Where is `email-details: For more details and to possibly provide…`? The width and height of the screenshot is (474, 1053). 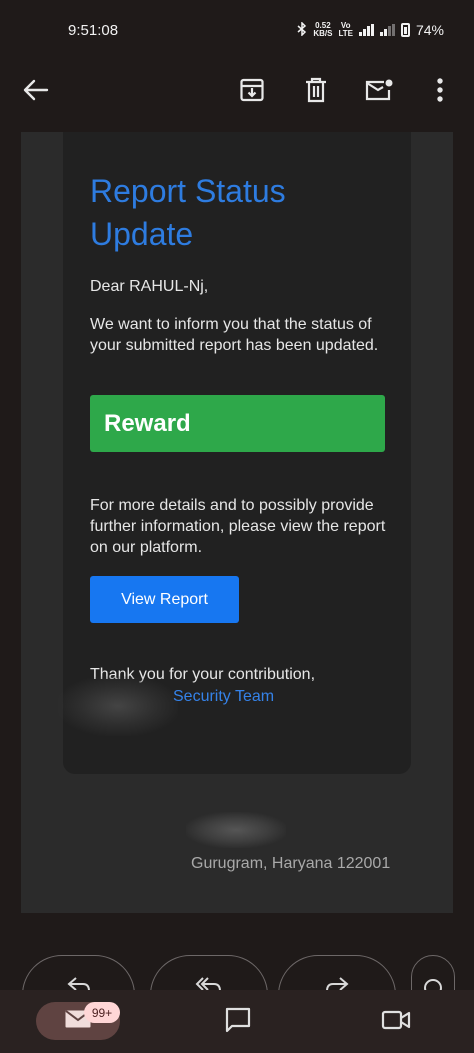
email-details: For more details and to possibly provide… is located at coordinates (238, 526).